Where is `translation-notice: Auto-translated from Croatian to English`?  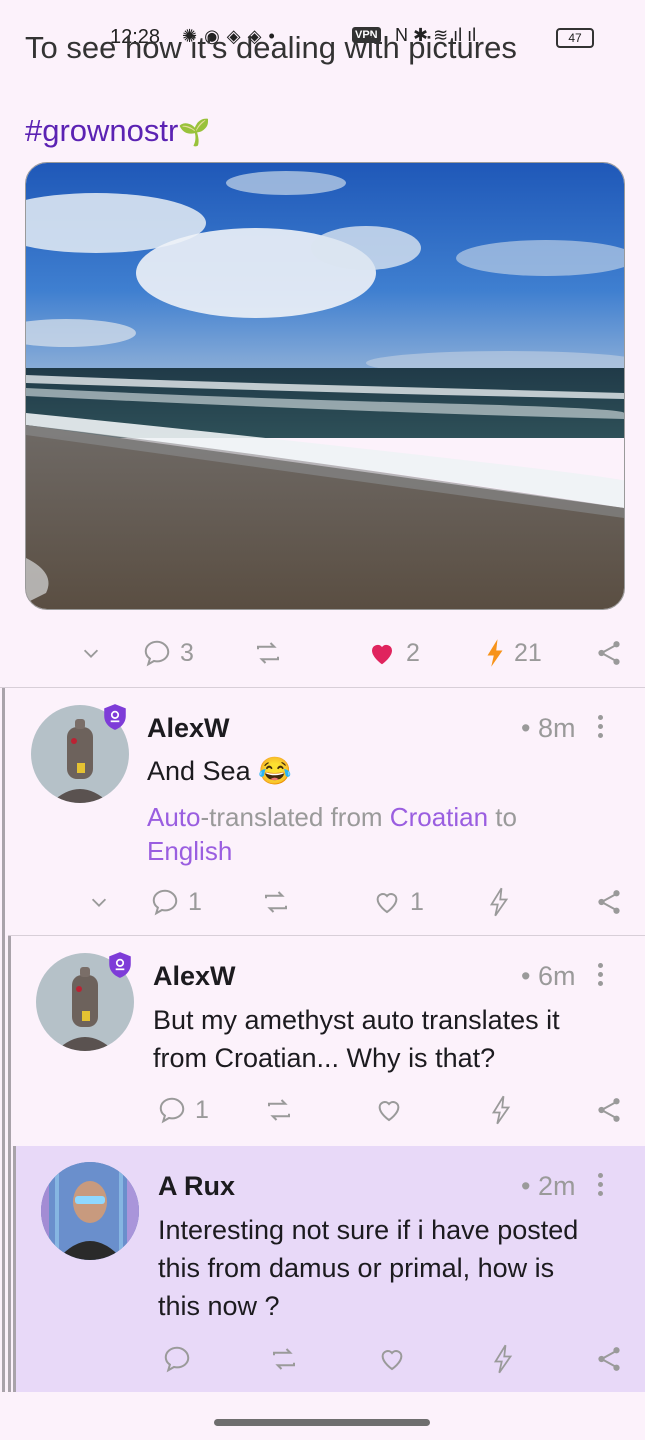
translation-notice: Auto-translated from Croatian to English is located at coordinates (367, 834).